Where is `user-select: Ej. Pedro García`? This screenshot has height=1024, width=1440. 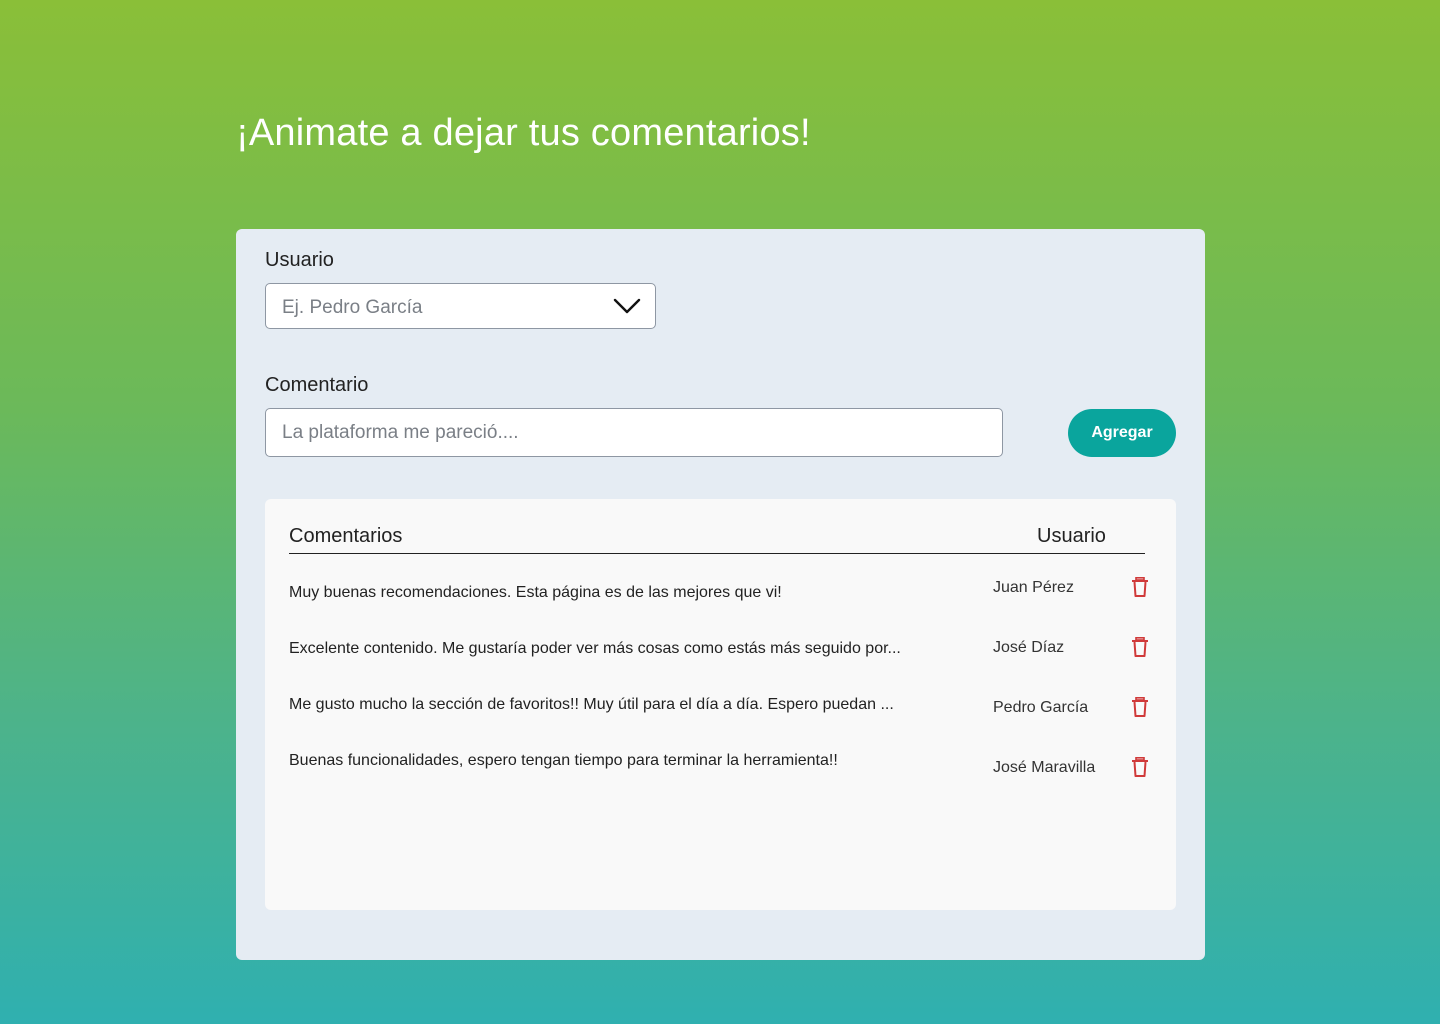 user-select: Ej. Pedro García is located at coordinates (460, 306).